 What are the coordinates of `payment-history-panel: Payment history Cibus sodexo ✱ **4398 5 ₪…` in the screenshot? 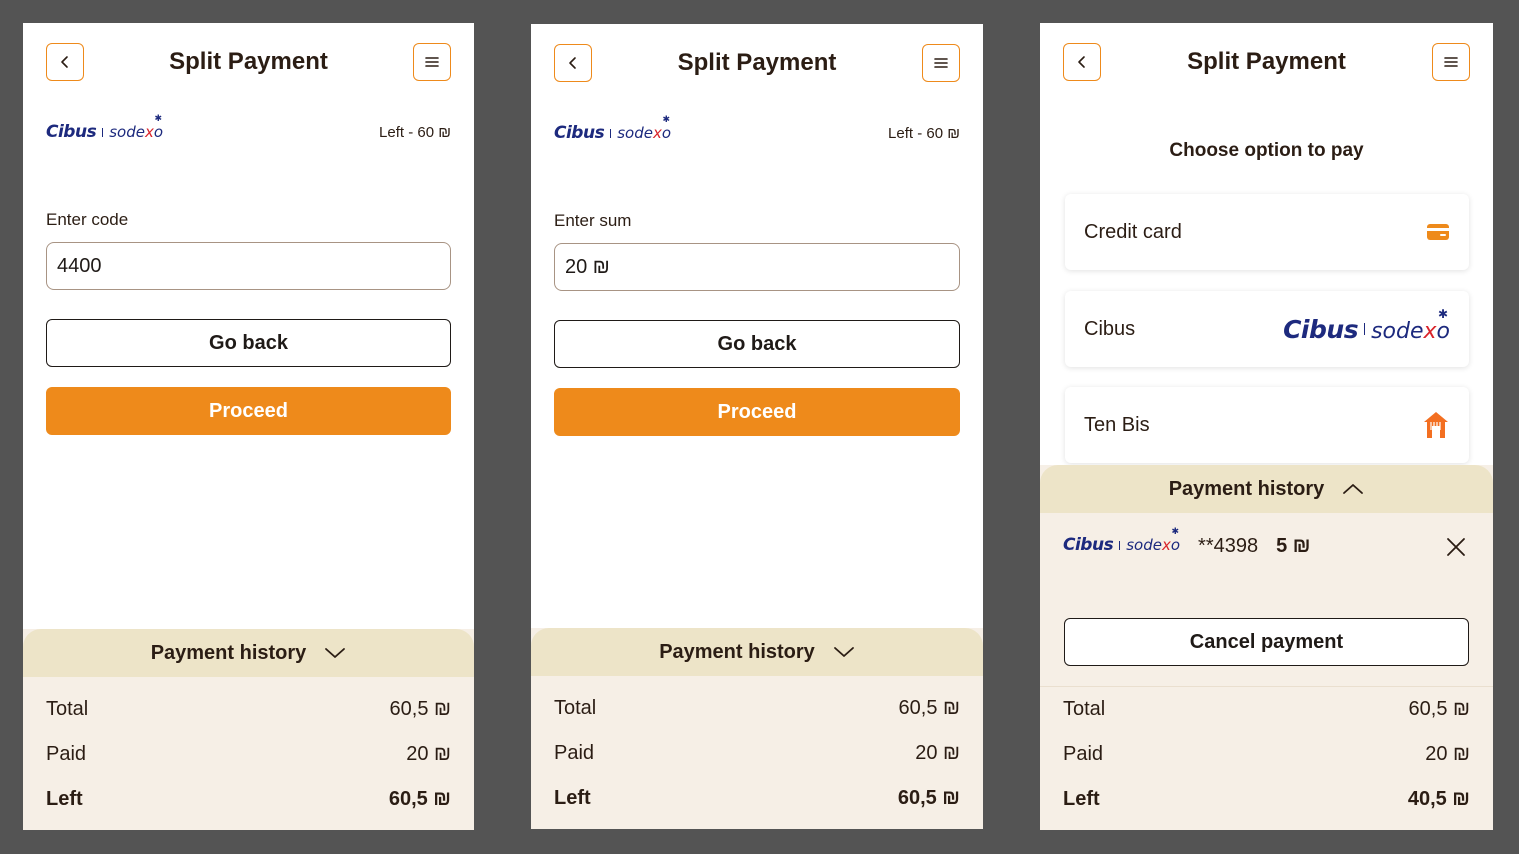 It's located at (1266, 647).